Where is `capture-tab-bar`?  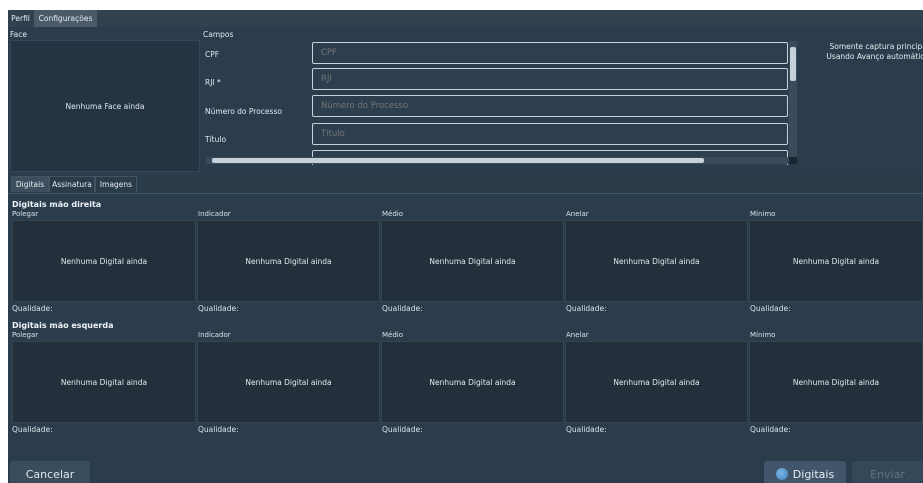
capture-tab-bar is located at coordinates (465, 183).